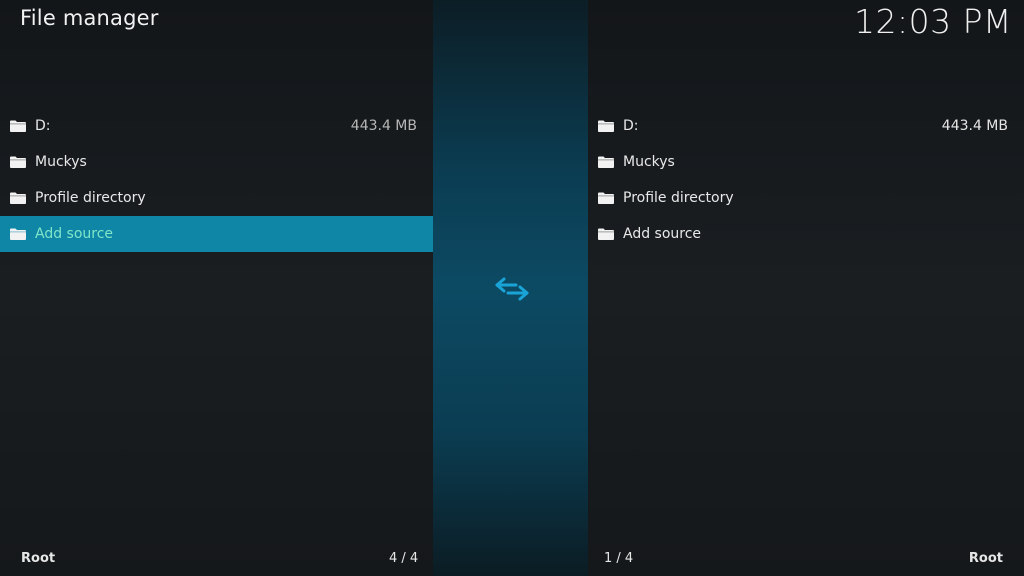 This screenshot has height=576, width=1024. I want to click on swap-arrows-icon, so click(512, 289).